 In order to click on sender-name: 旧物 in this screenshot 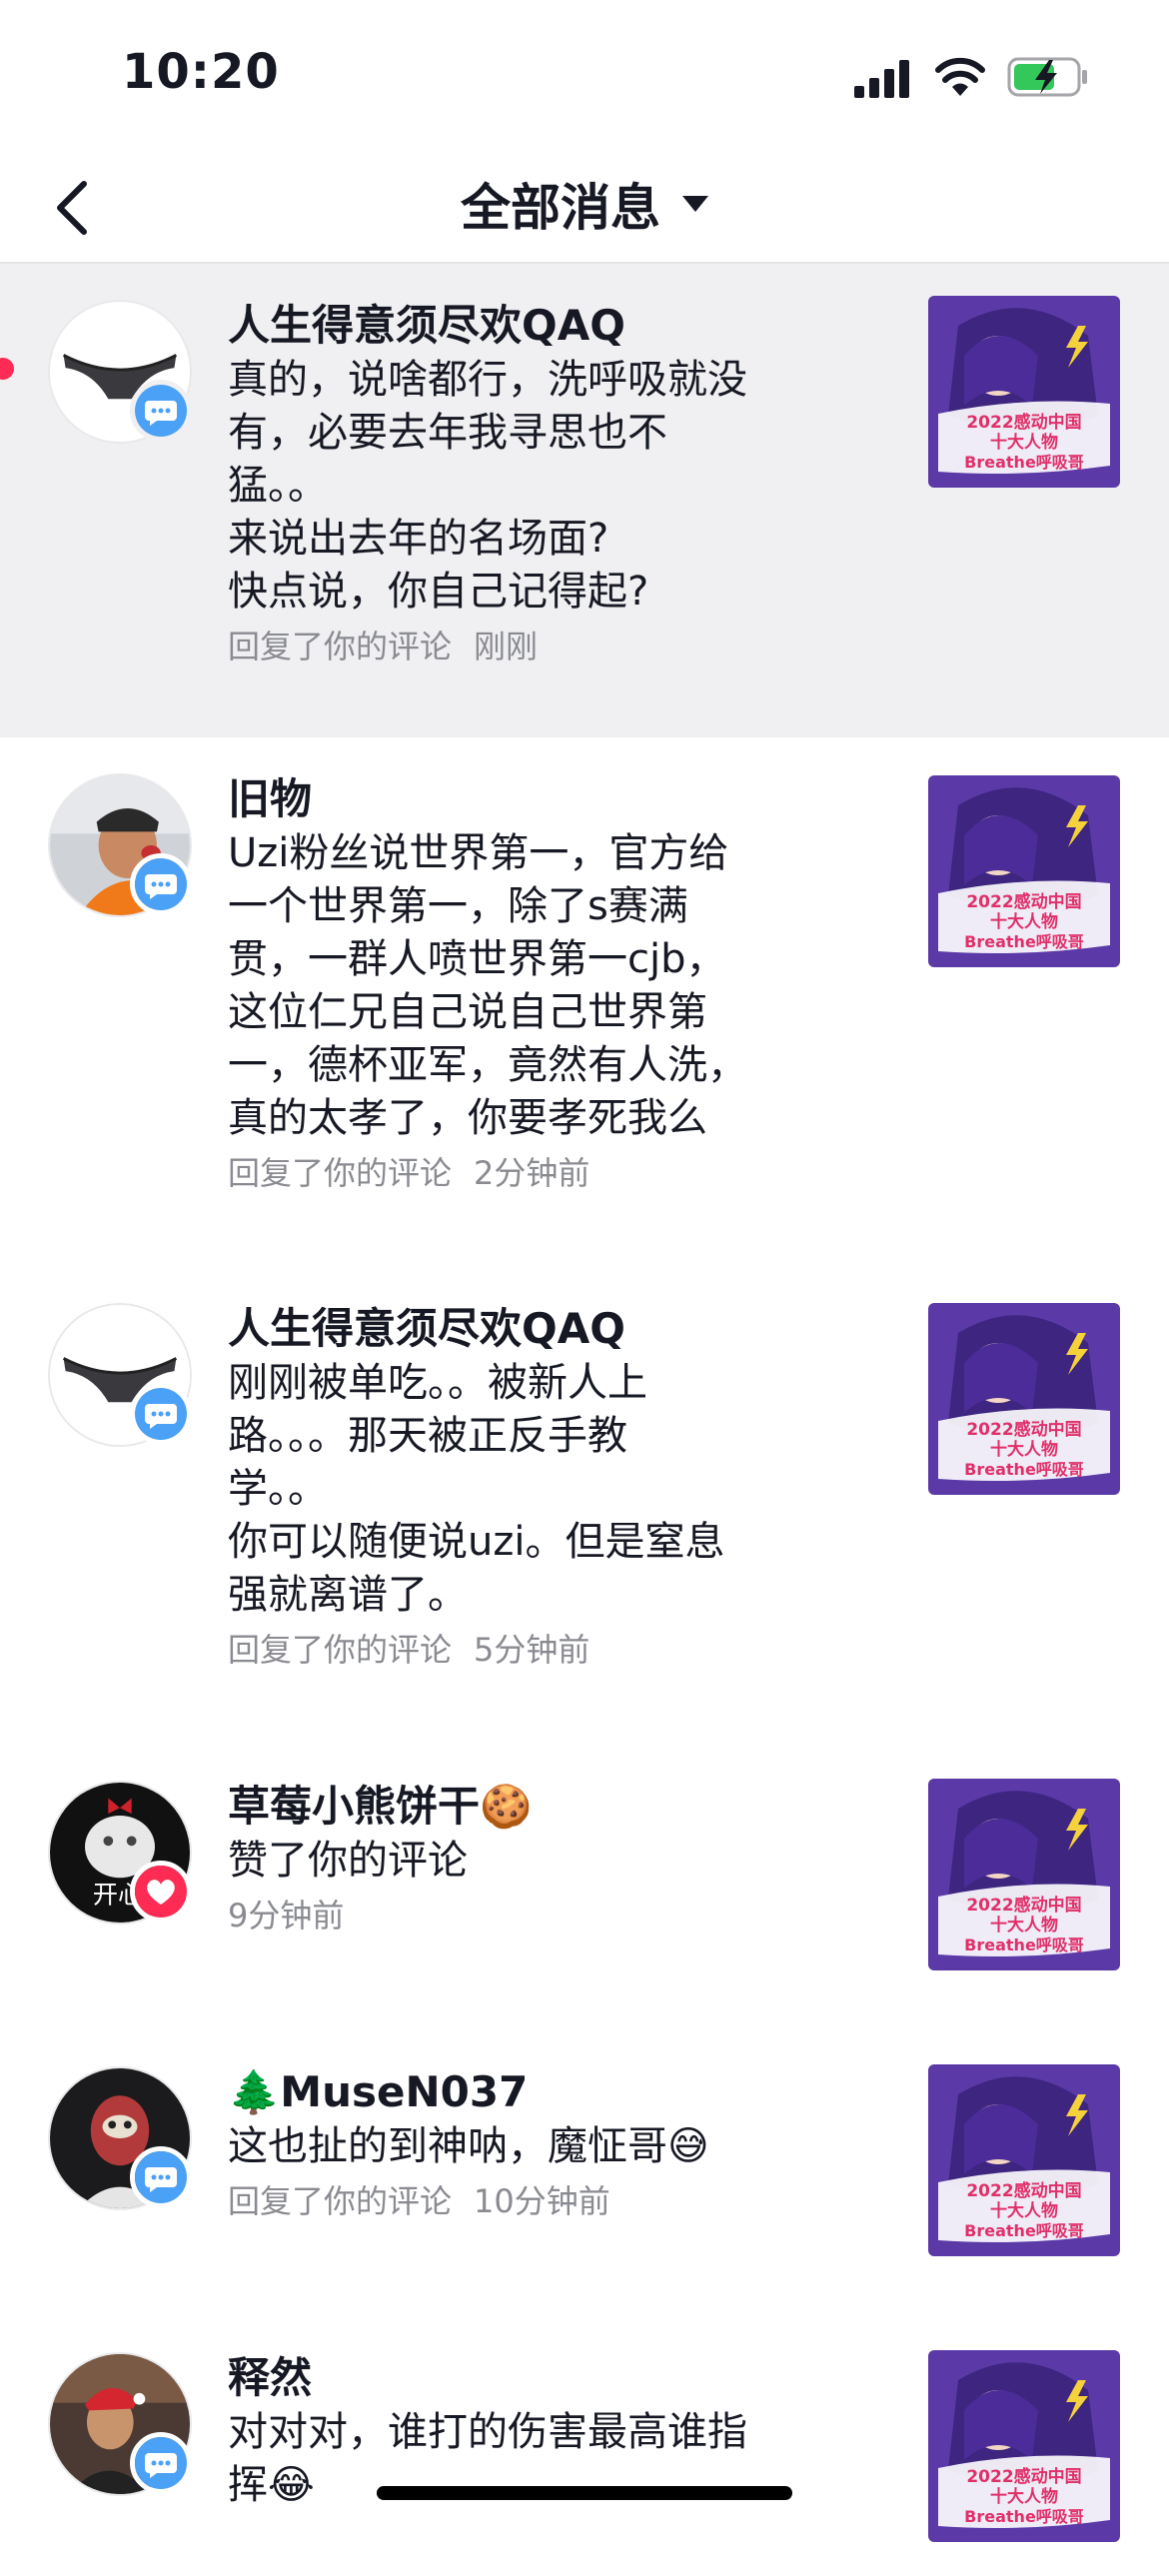, I will do `click(533, 799)`.